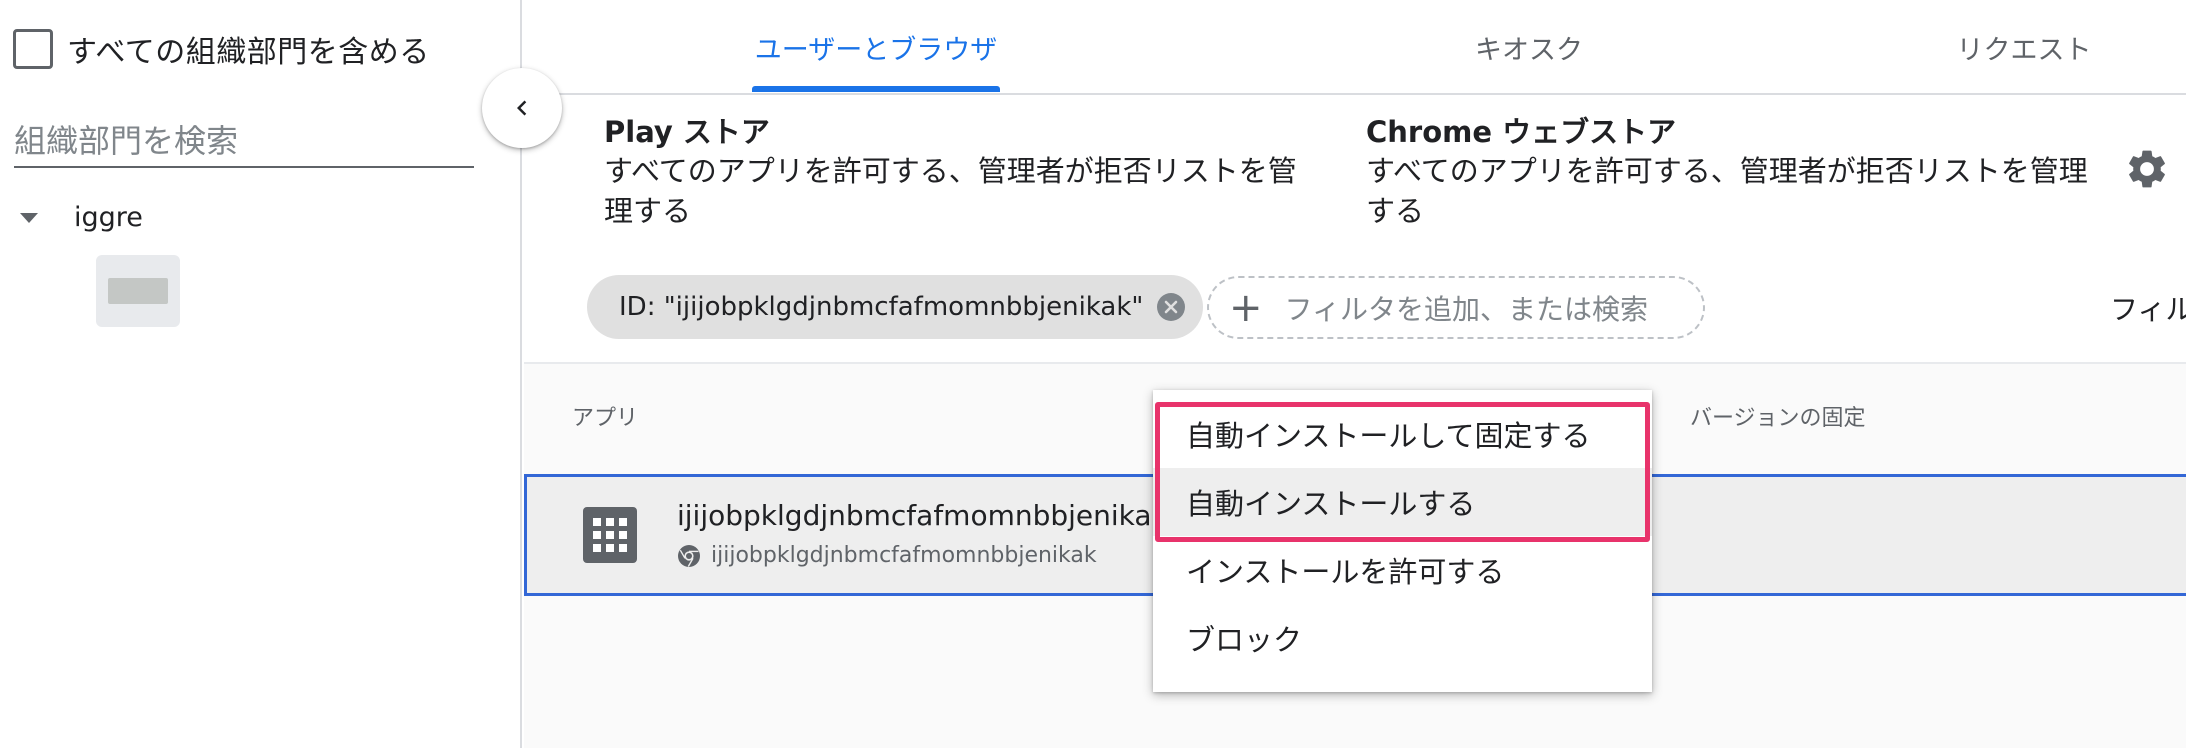  I want to click on org-unit-search-input, so click(244, 141).